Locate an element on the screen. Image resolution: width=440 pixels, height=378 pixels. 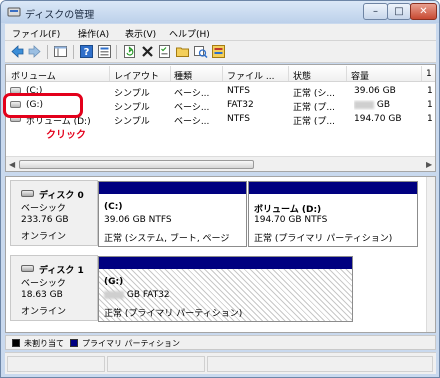
disk-size: 18.63 GB is located at coordinates (42, 295).